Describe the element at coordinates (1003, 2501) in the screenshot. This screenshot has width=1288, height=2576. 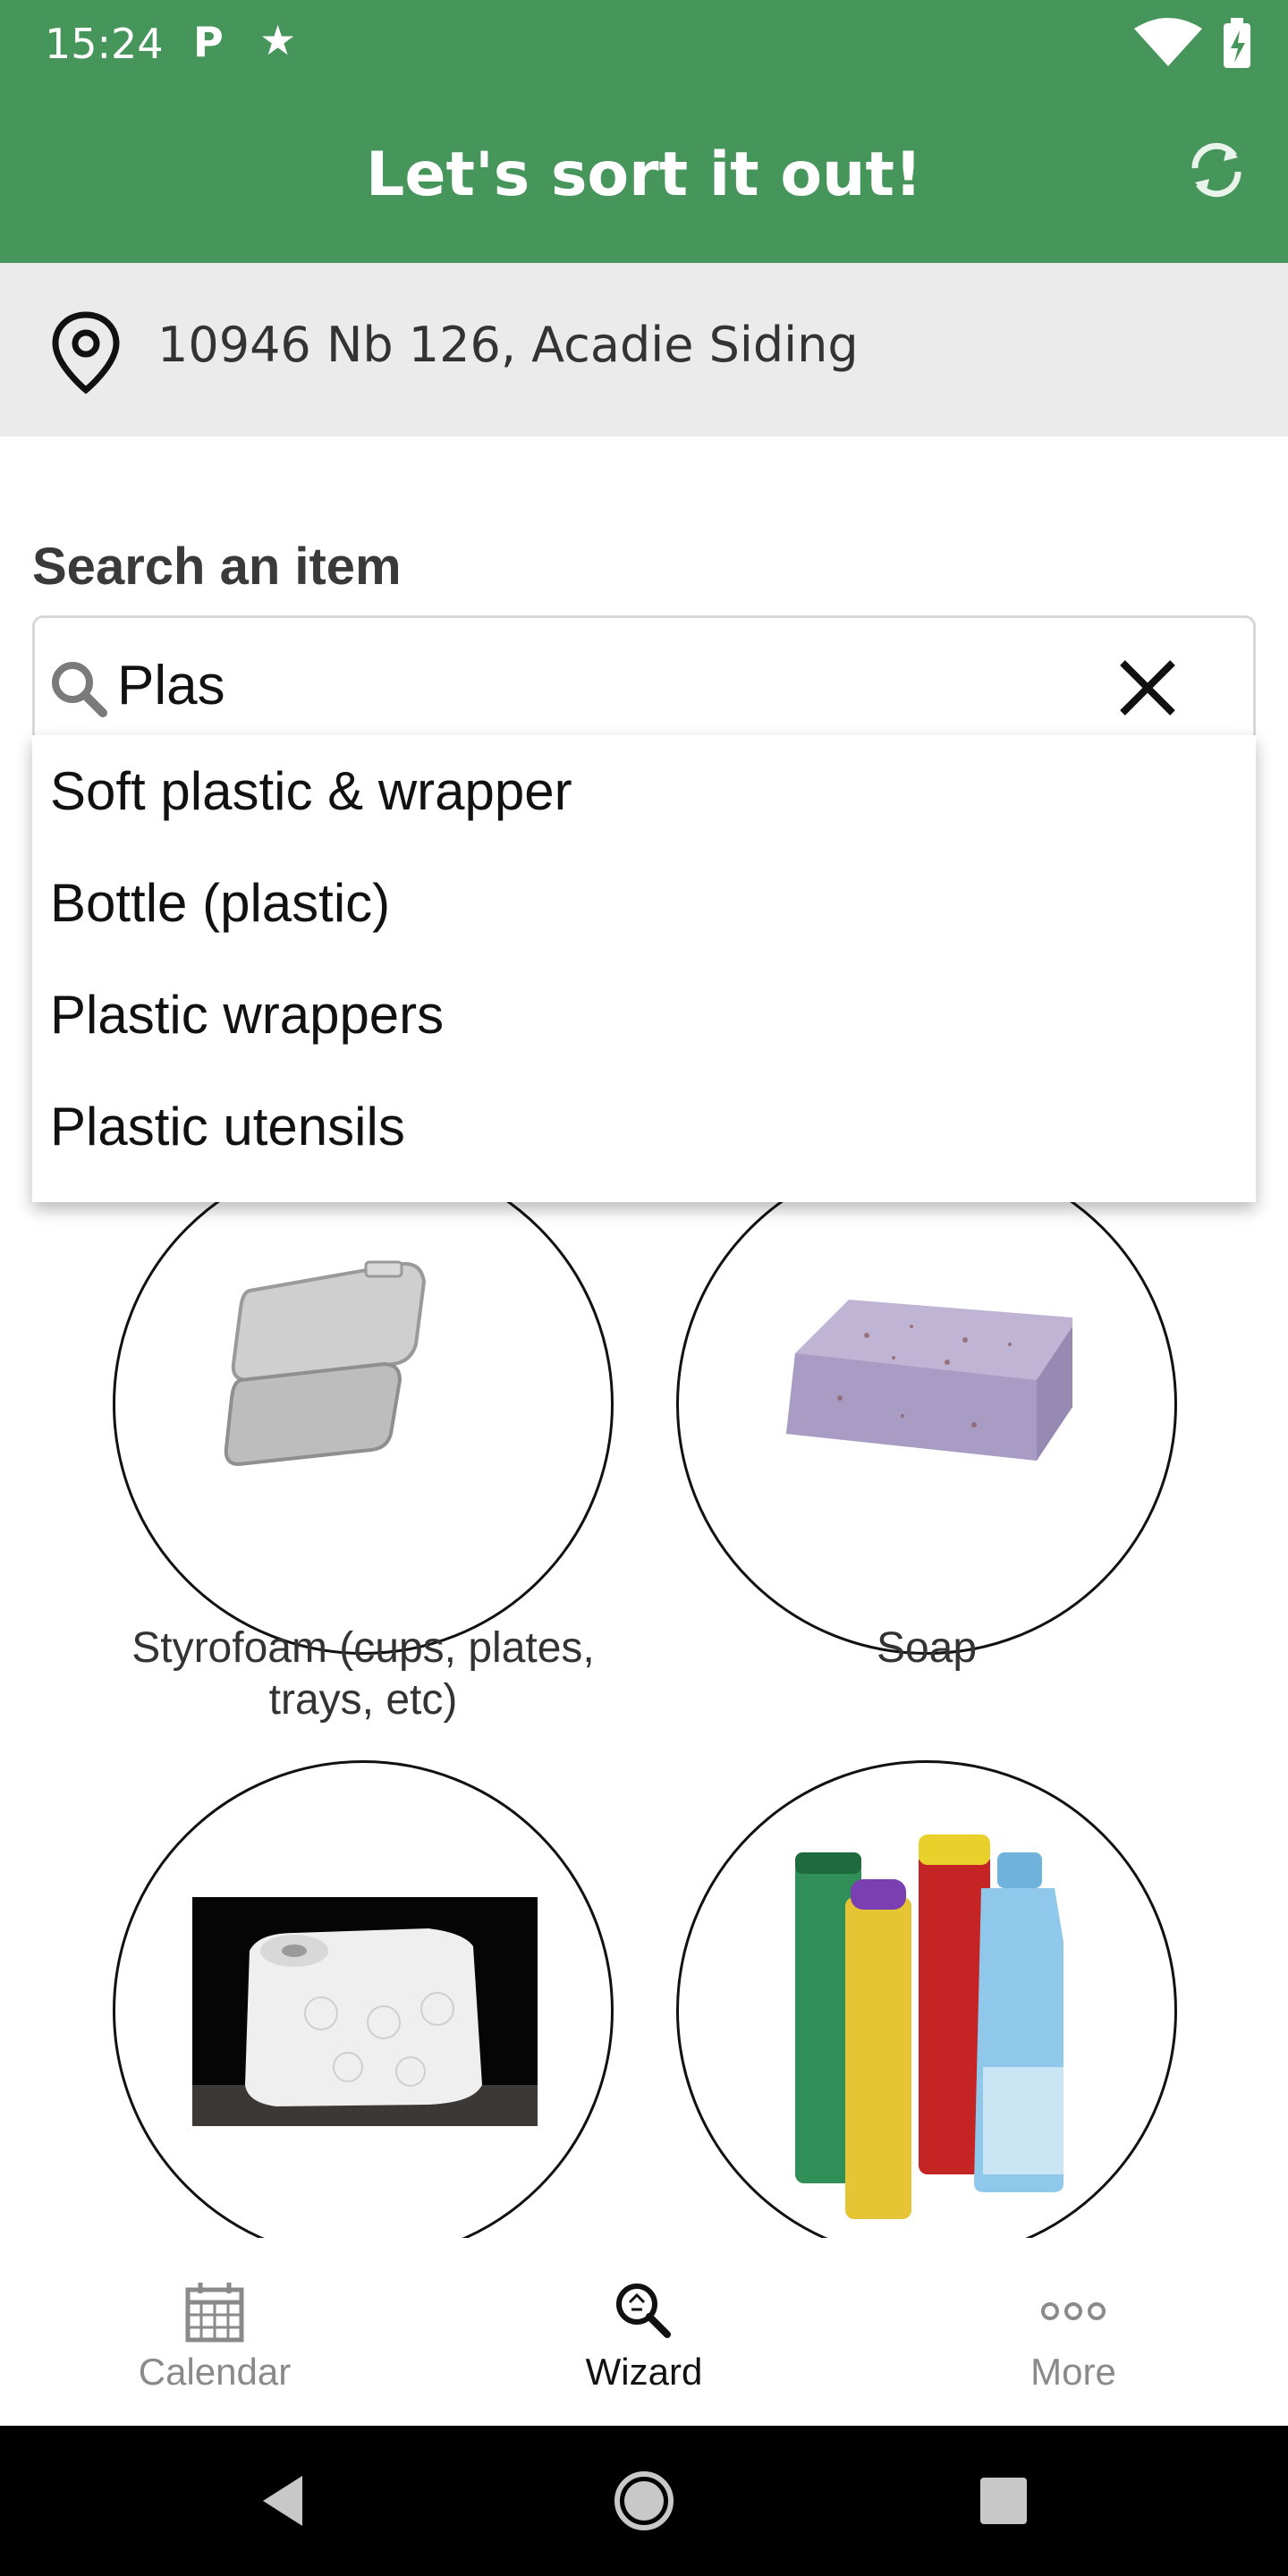
I see `recents-icon` at that location.